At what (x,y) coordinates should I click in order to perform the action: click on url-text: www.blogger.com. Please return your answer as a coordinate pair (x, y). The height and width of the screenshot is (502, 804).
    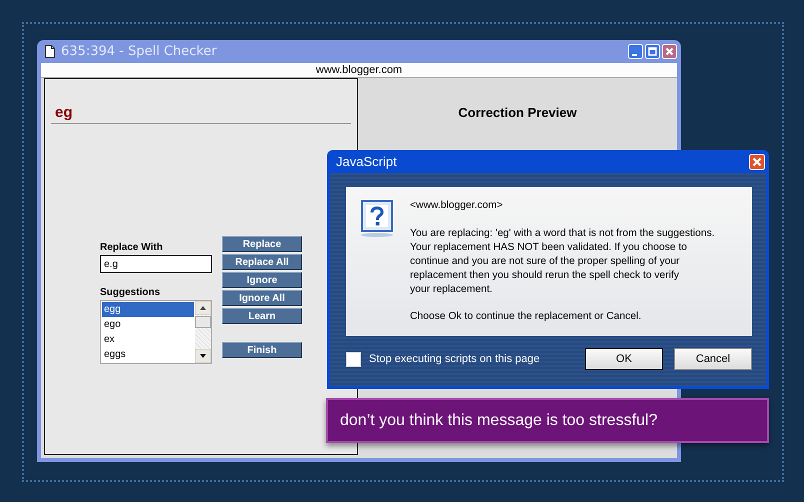
    Looking at the image, I should click on (359, 70).